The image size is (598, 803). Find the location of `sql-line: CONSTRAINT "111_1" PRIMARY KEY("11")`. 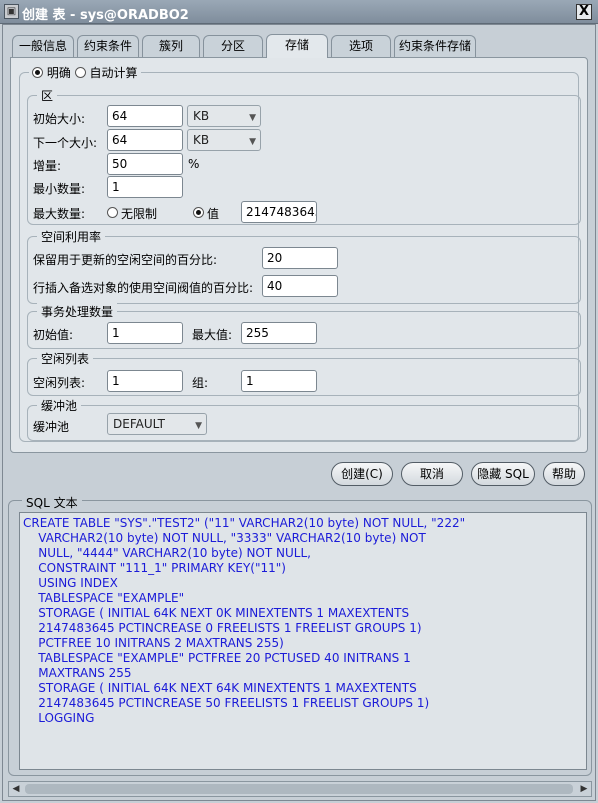

sql-line: CONSTRAINT "111_1" PRIMARY KEY("11") is located at coordinates (154, 568).